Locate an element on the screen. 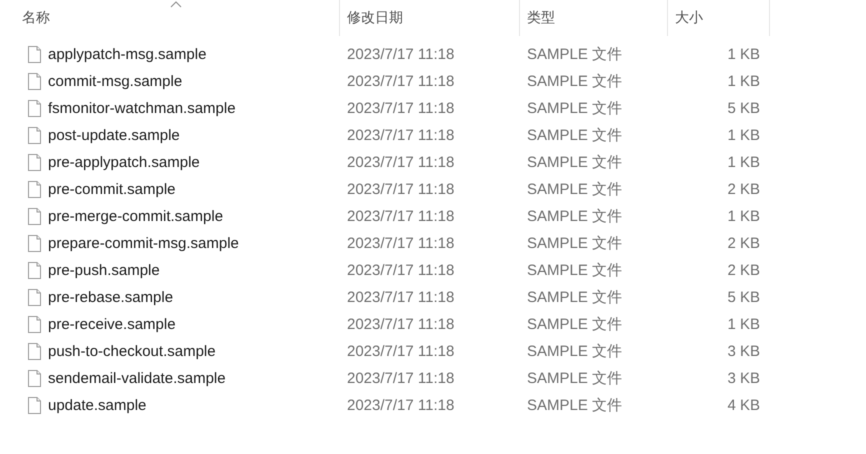  file-name: pre-applypatch.sample is located at coordinates (124, 162).